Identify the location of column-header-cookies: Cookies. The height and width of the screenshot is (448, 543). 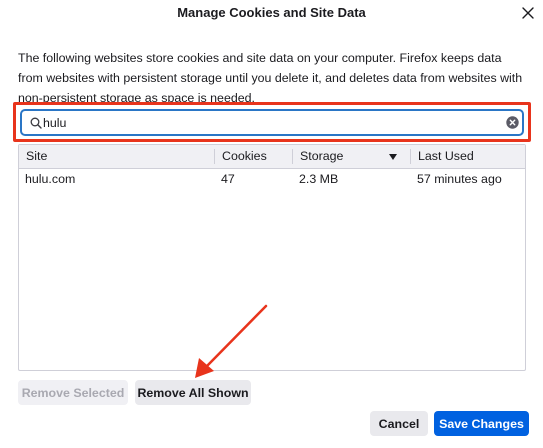
(253, 156).